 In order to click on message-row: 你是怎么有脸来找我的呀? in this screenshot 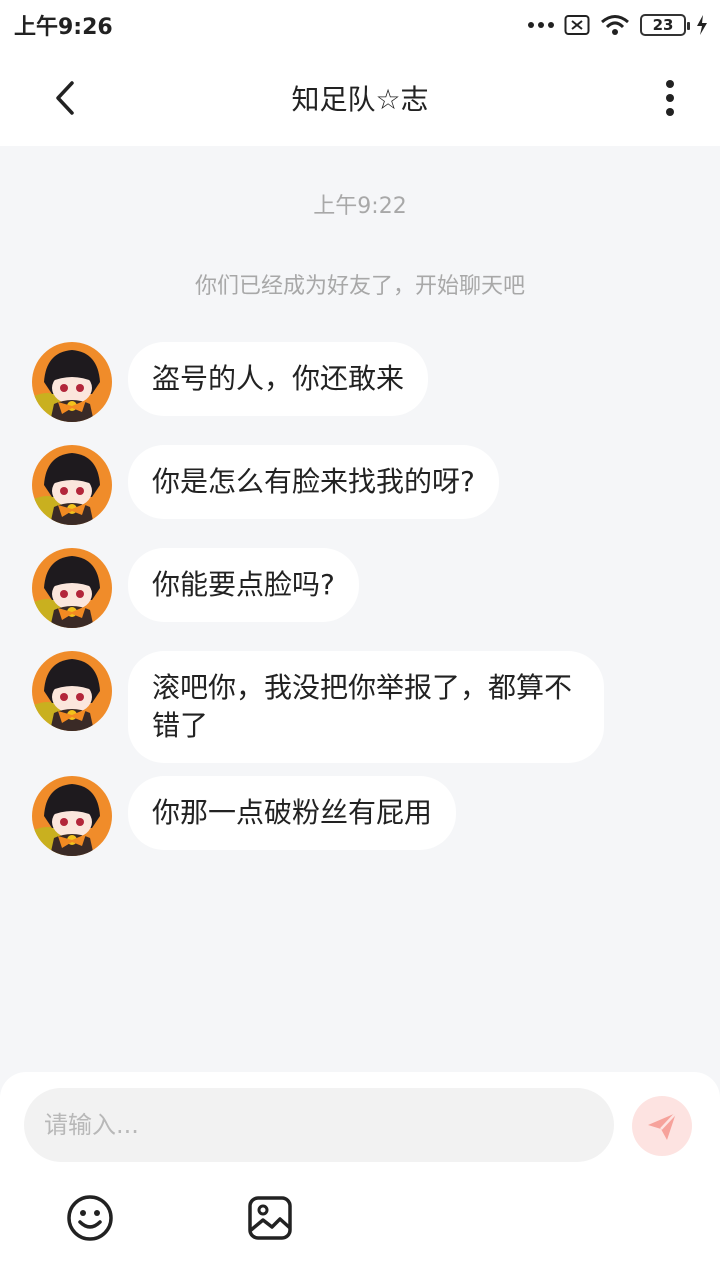, I will do `click(265, 485)`.